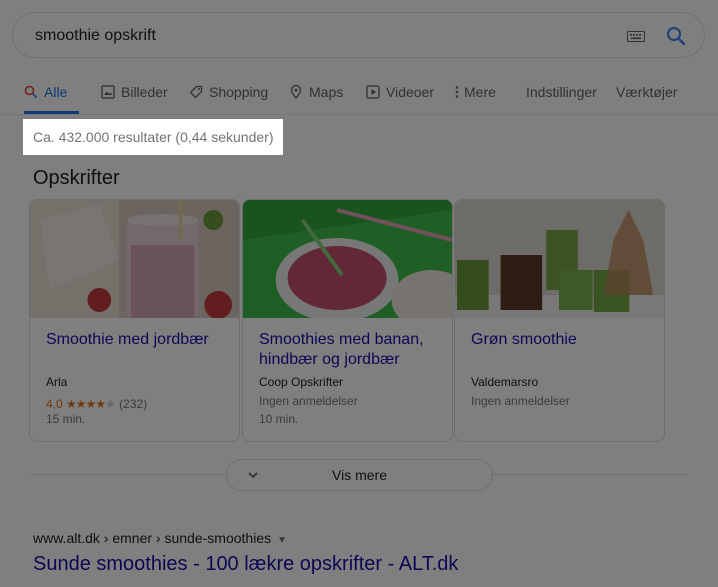  What do you see at coordinates (152, 538) in the screenshot?
I see `result-breadcrumb: www.alt.dk › emner › sunde-smoothies` at bounding box center [152, 538].